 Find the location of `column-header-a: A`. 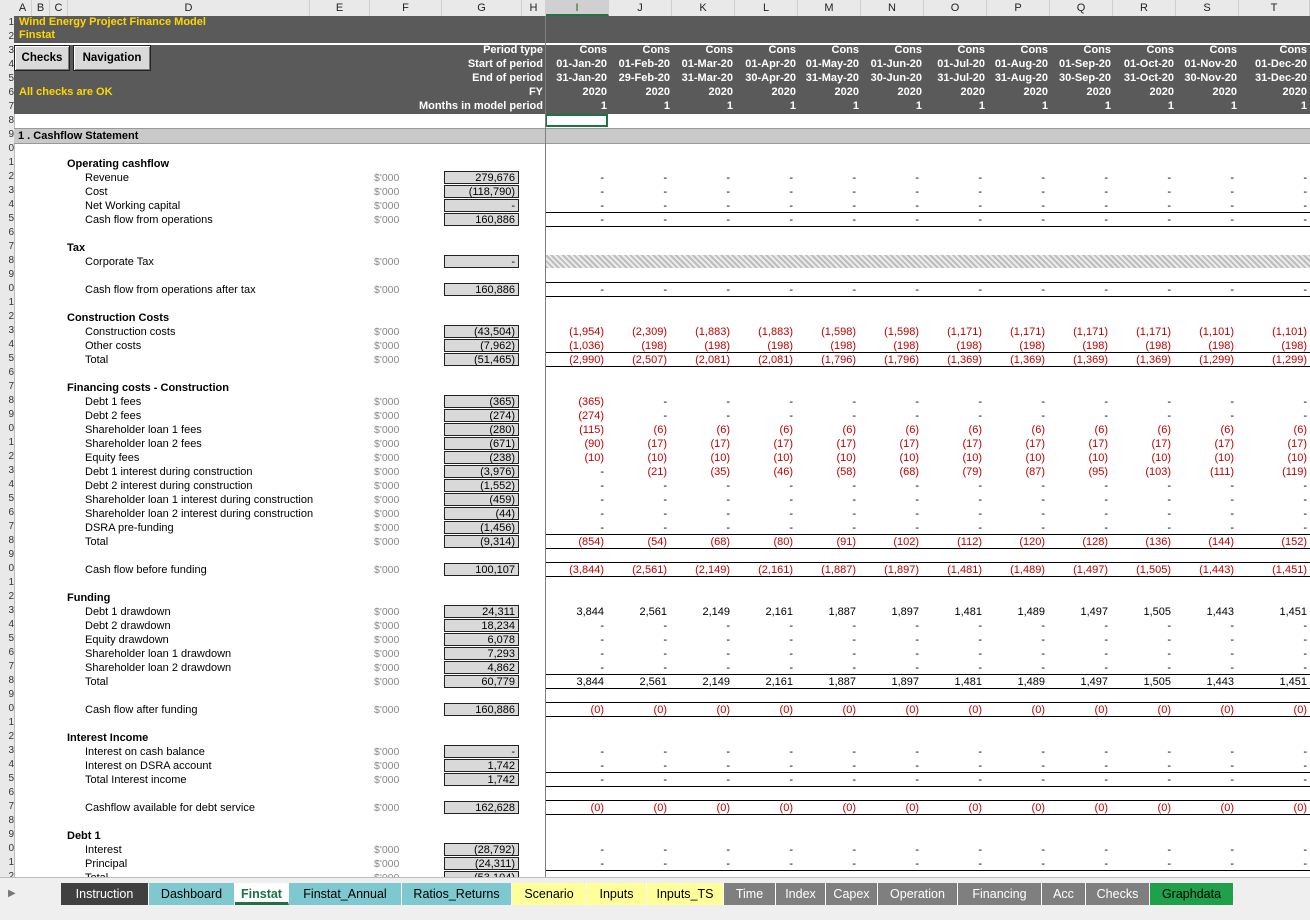

column-header-a: A is located at coordinates (23, 8).